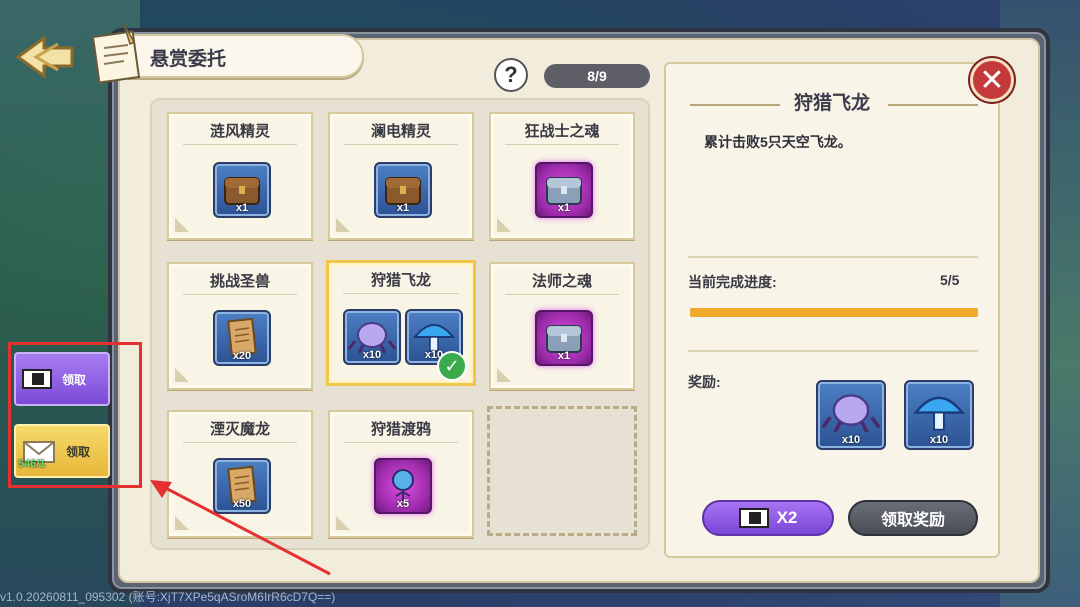  I want to click on completed-check-icon: ✓, so click(452, 366).